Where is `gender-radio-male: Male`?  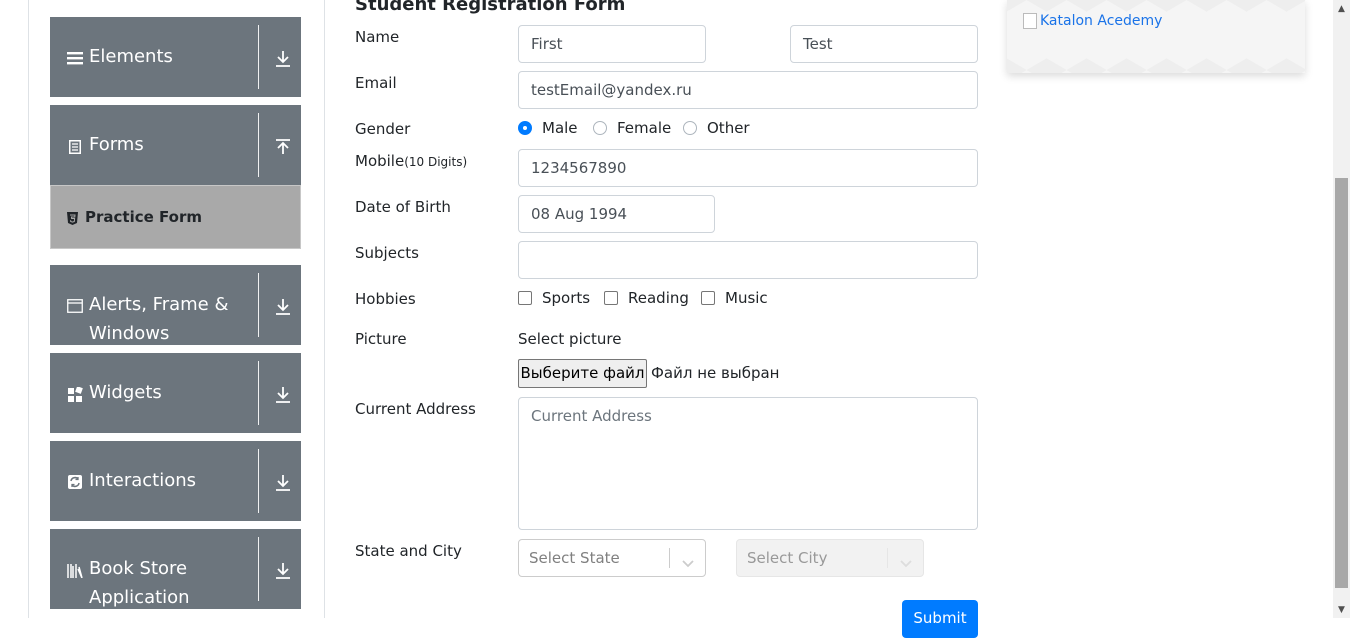 gender-radio-male: Male is located at coordinates (548, 128).